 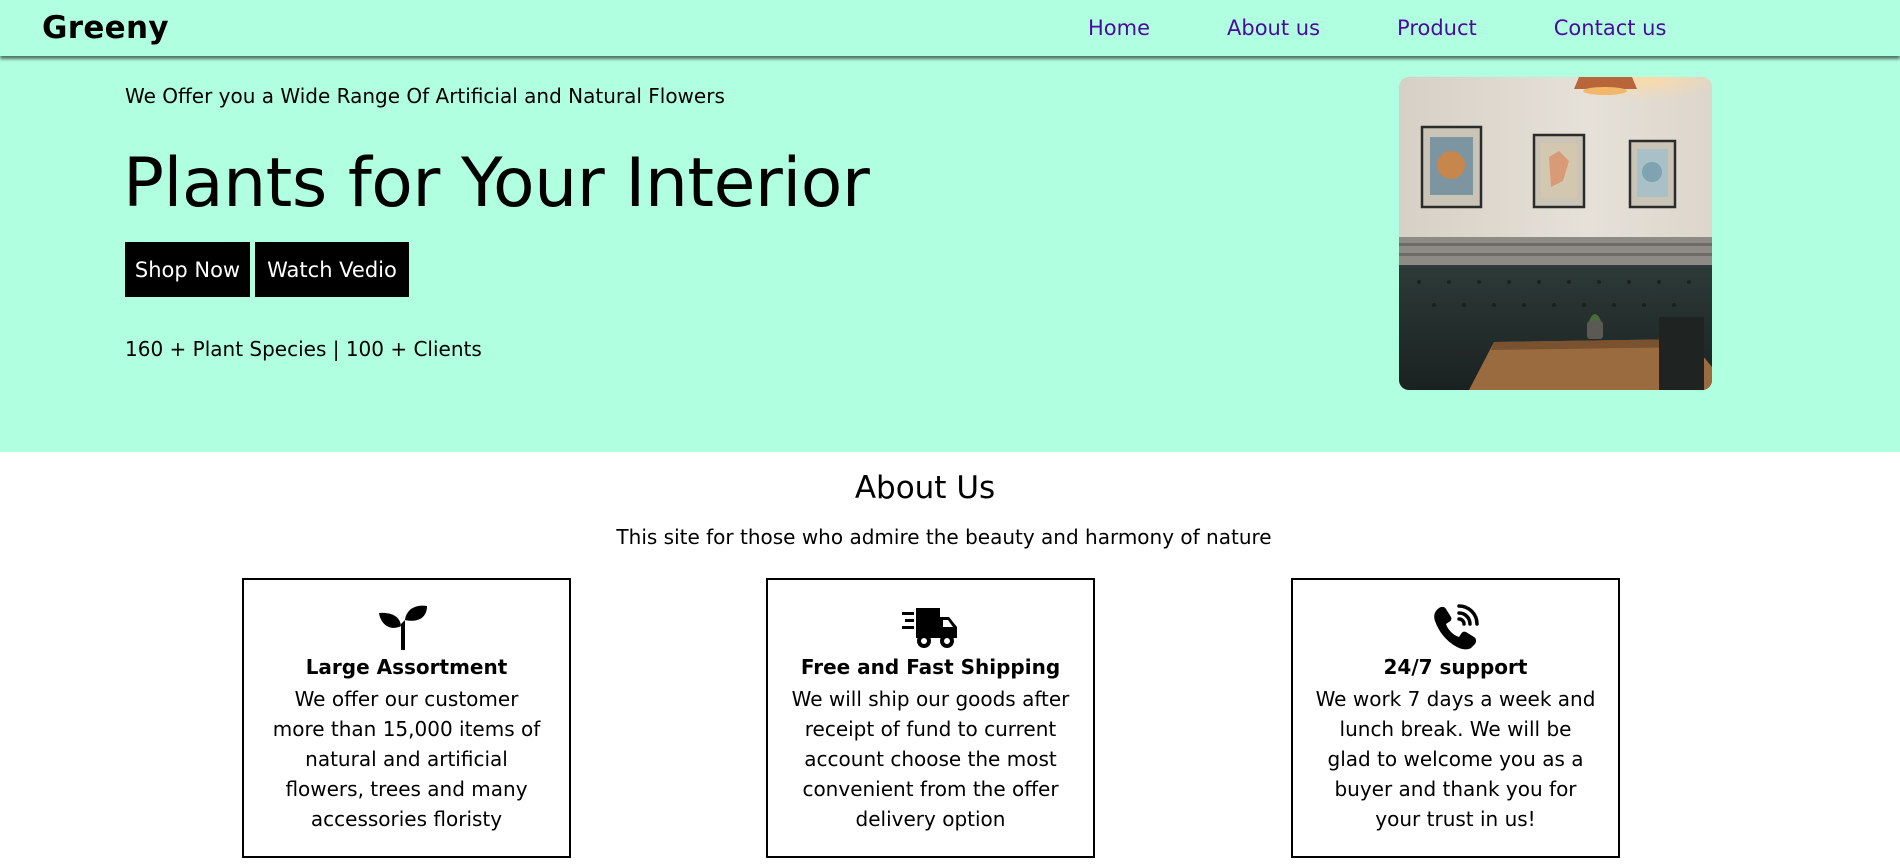 I want to click on hero-interior-image, so click(x=1555, y=233).